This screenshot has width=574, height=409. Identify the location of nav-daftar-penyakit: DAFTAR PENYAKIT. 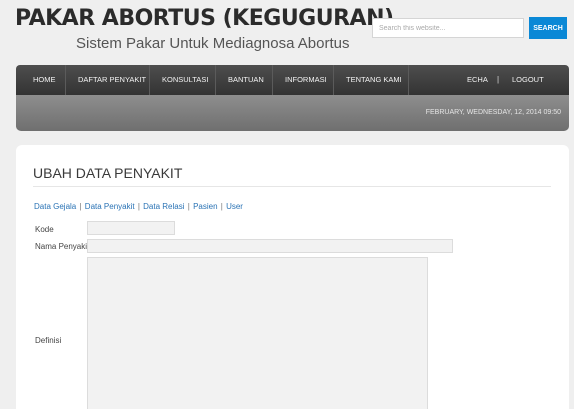
(112, 80).